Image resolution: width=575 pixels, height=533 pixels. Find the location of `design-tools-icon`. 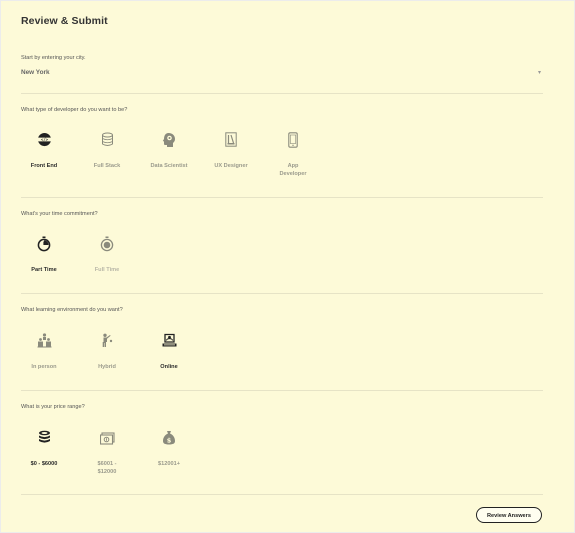

design-tools-icon is located at coordinates (231, 139).